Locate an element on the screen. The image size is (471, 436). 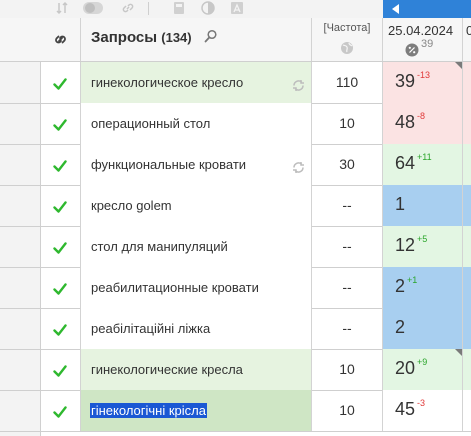
position-cell: 1 is located at coordinates (423, 205).